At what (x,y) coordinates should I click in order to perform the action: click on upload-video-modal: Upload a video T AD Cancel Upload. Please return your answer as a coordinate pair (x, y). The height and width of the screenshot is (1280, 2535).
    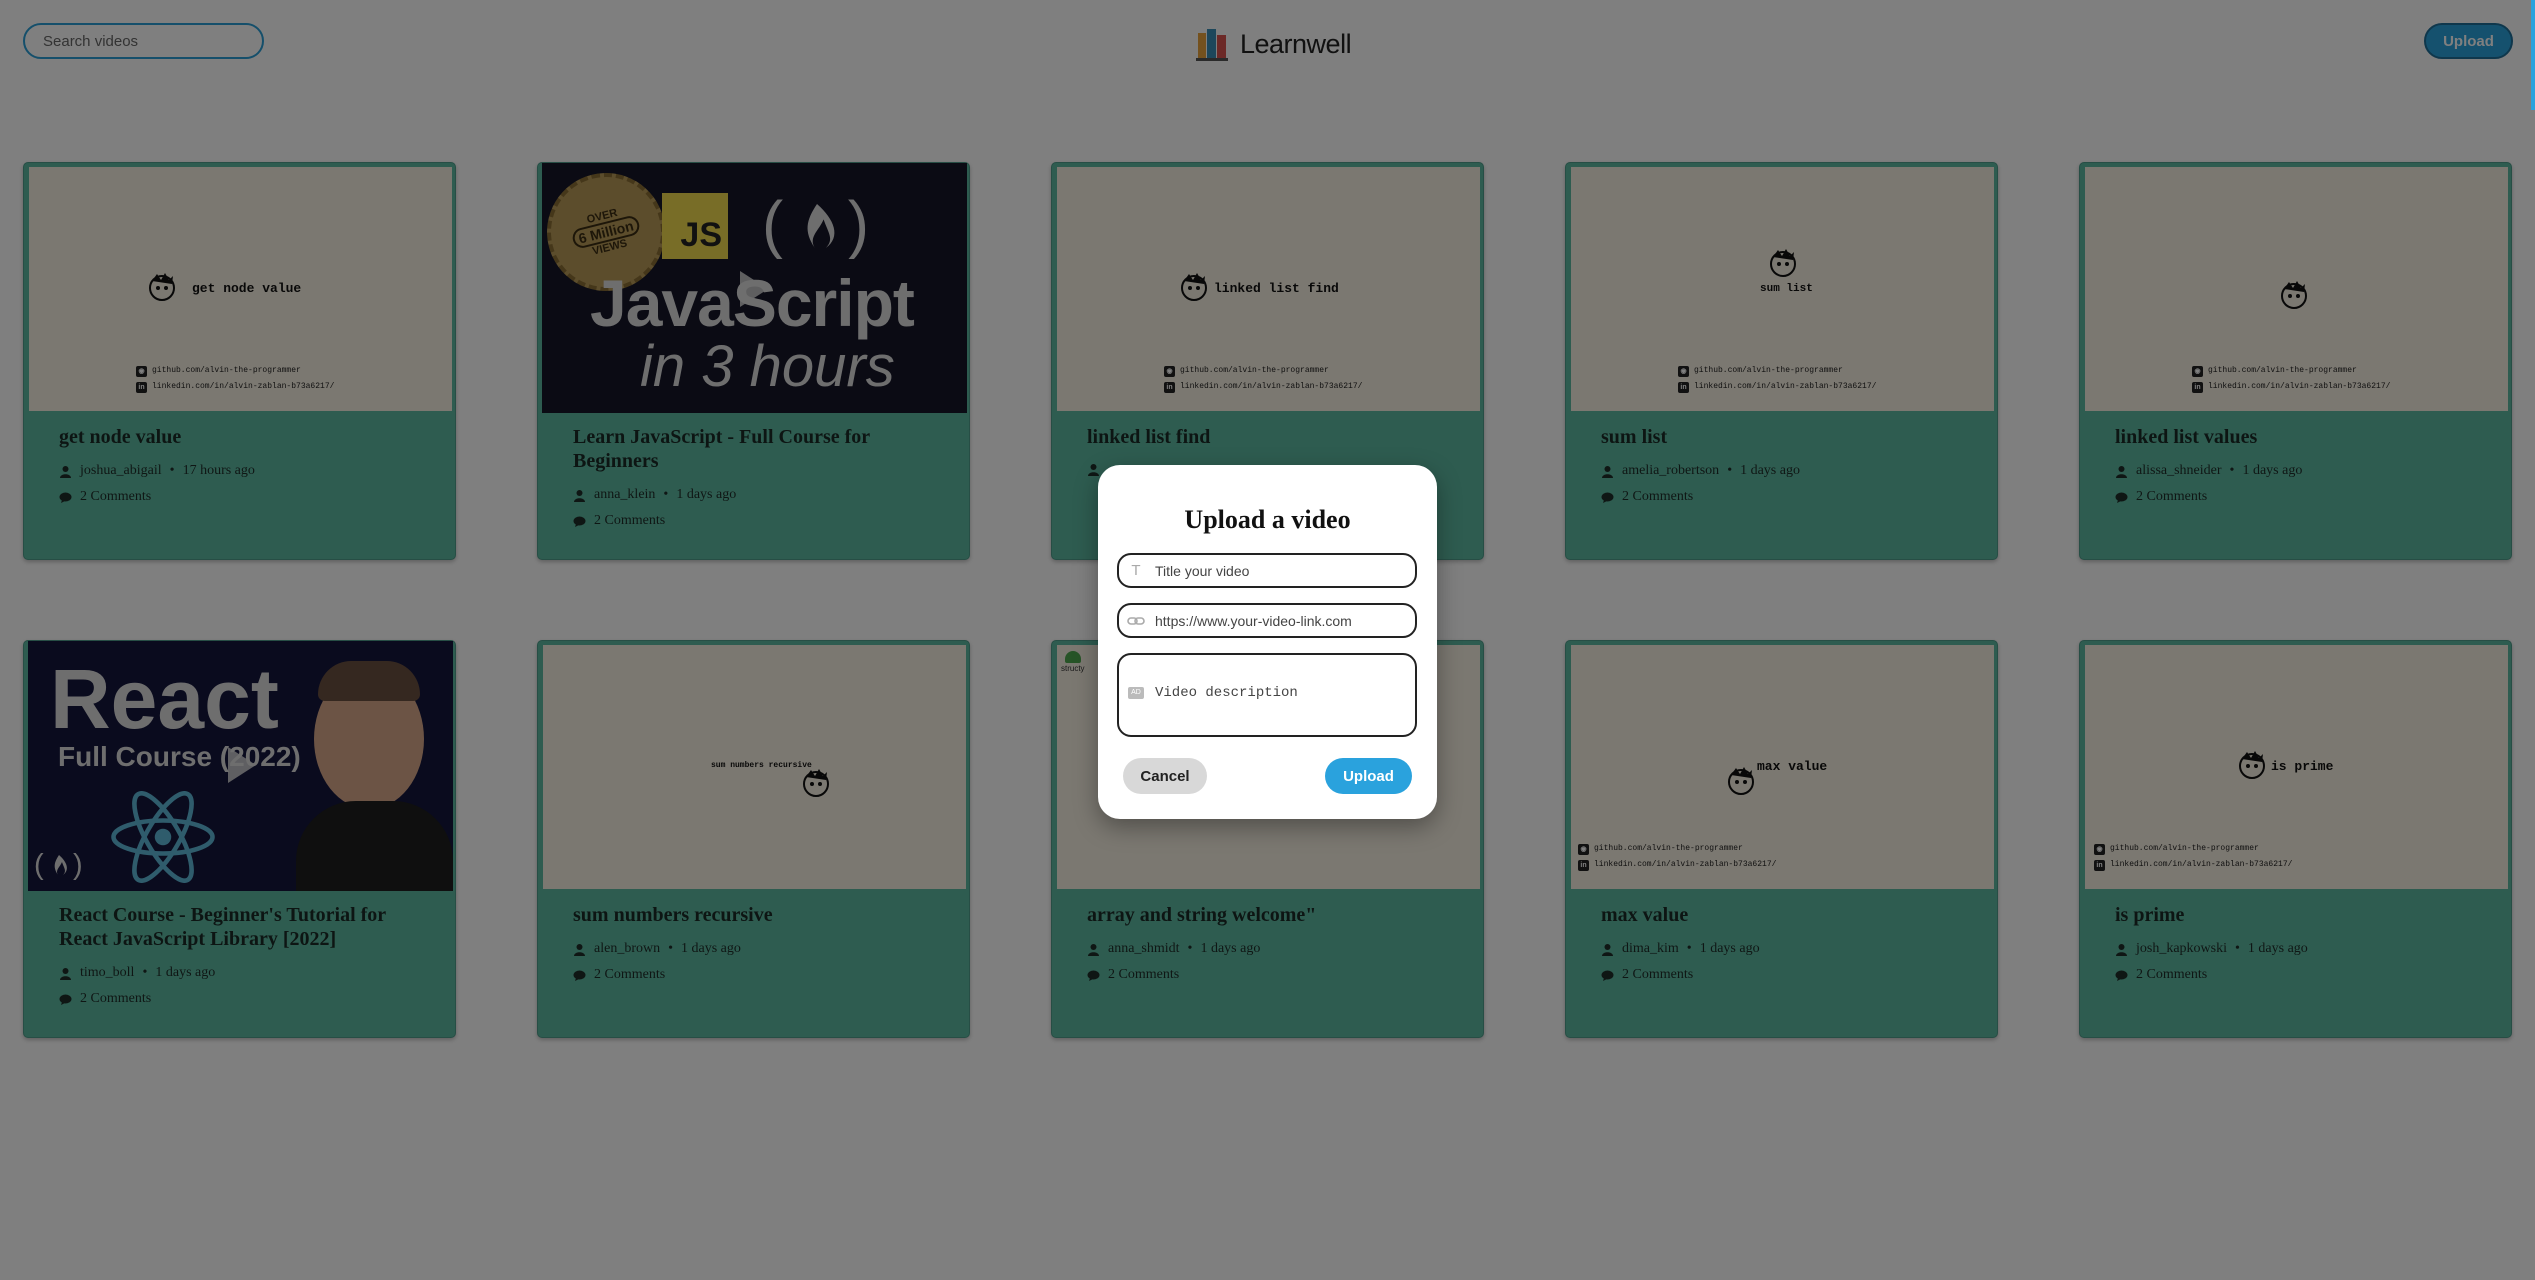
    Looking at the image, I should click on (1267, 642).